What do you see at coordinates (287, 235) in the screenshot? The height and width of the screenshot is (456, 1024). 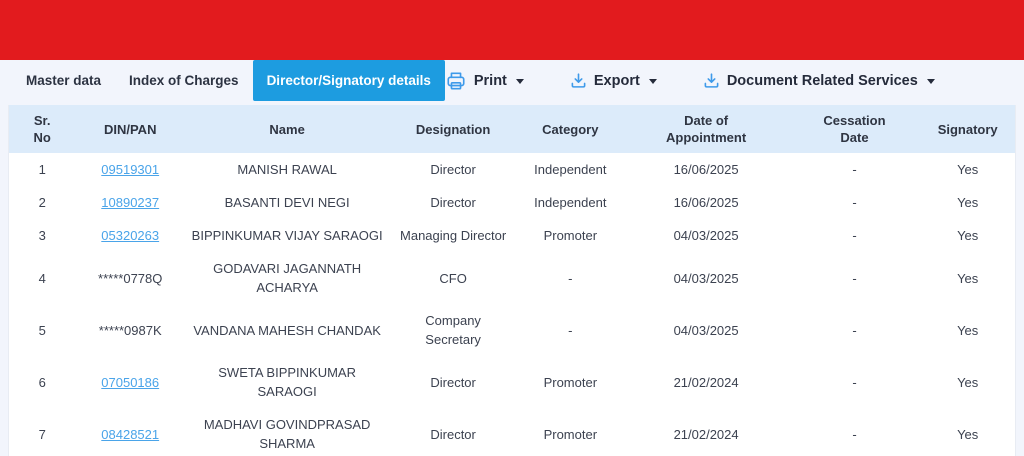 I see `cell-name: BIPPINKUMAR VIJAY SARAOGI` at bounding box center [287, 235].